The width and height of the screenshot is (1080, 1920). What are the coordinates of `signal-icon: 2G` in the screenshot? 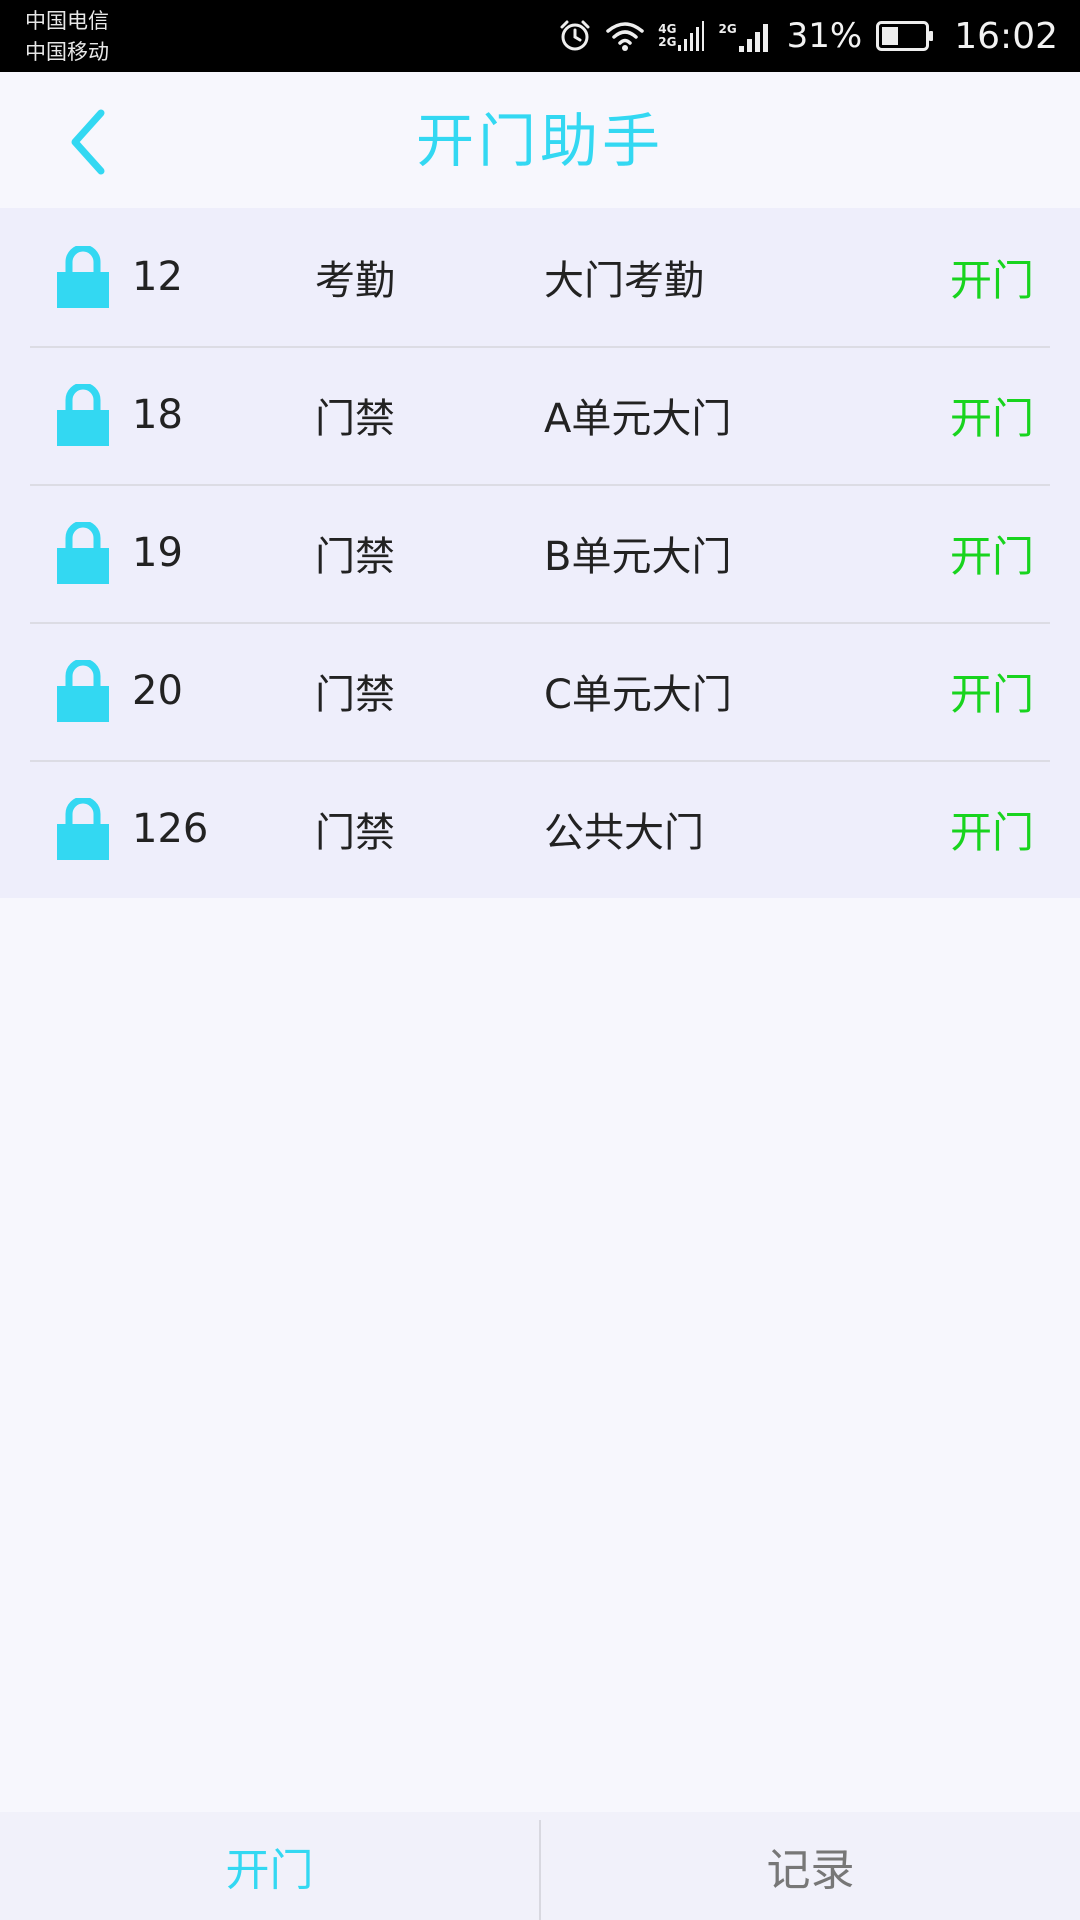 It's located at (745, 36).